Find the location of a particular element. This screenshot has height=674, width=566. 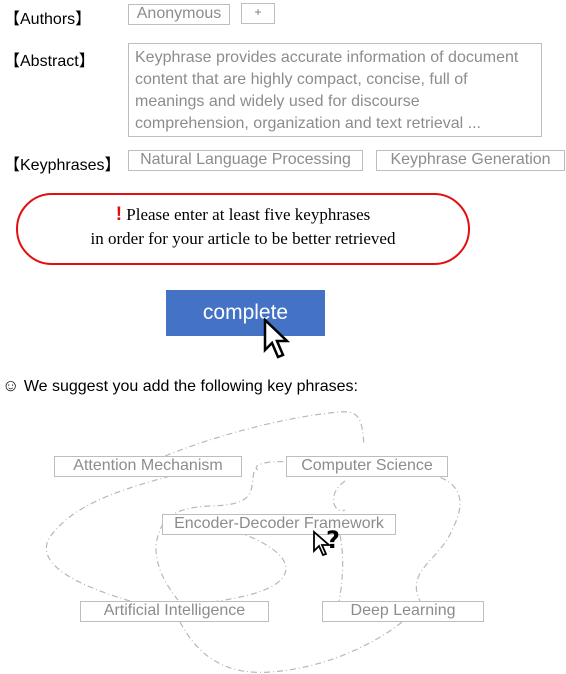

suggested-keyphrase: Deep Learning is located at coordinates (403, 611).